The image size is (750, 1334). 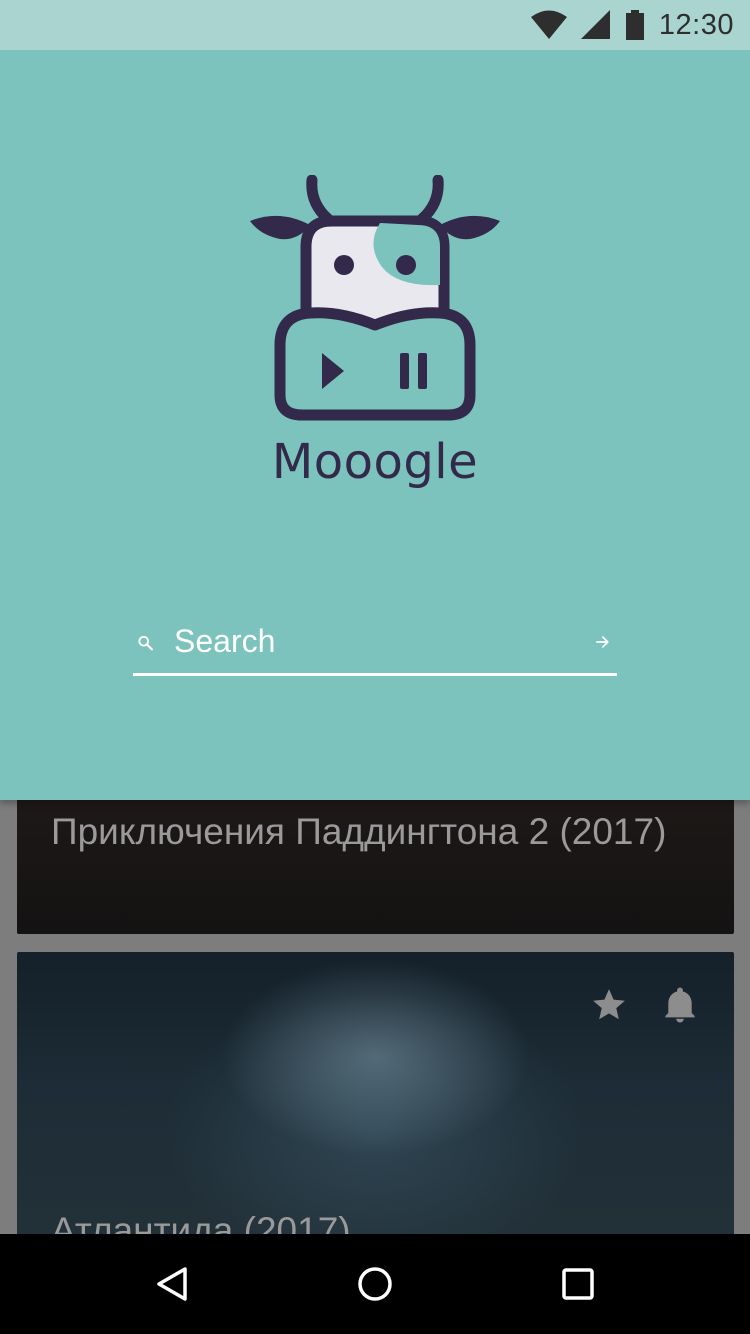 I want to click on recents-button, so click(x=578, y=1284).